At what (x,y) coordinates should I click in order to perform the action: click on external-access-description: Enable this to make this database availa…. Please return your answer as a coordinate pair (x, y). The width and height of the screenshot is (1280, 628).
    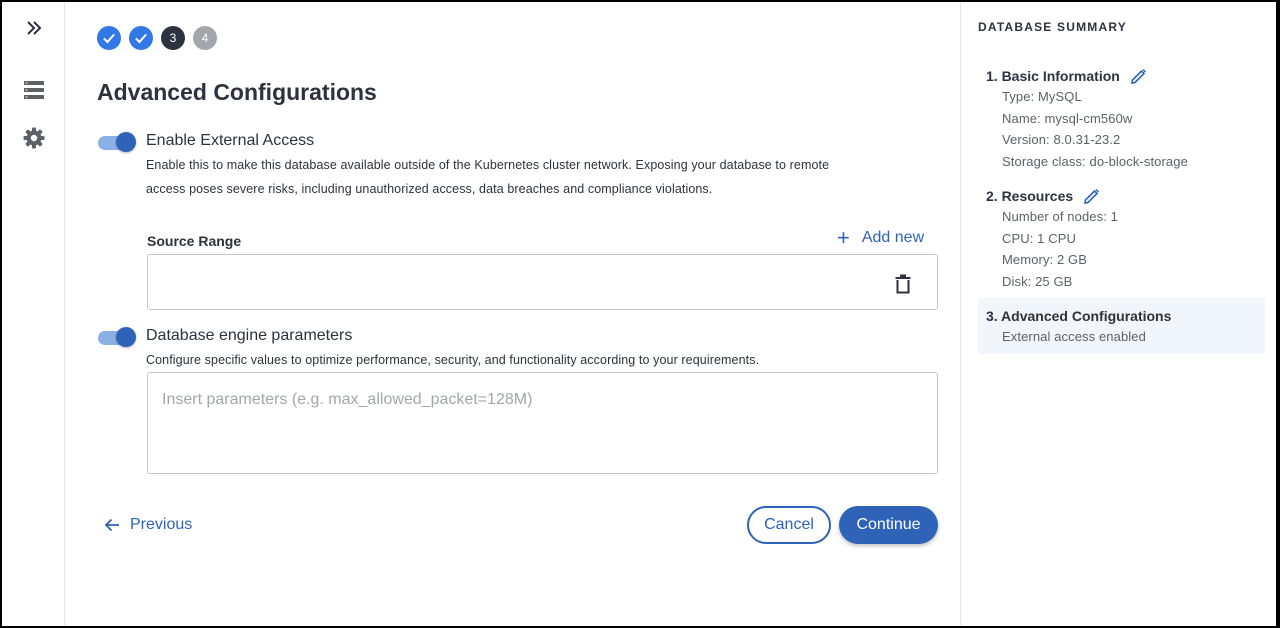
    Looking at the image, I should click on (487, 177).